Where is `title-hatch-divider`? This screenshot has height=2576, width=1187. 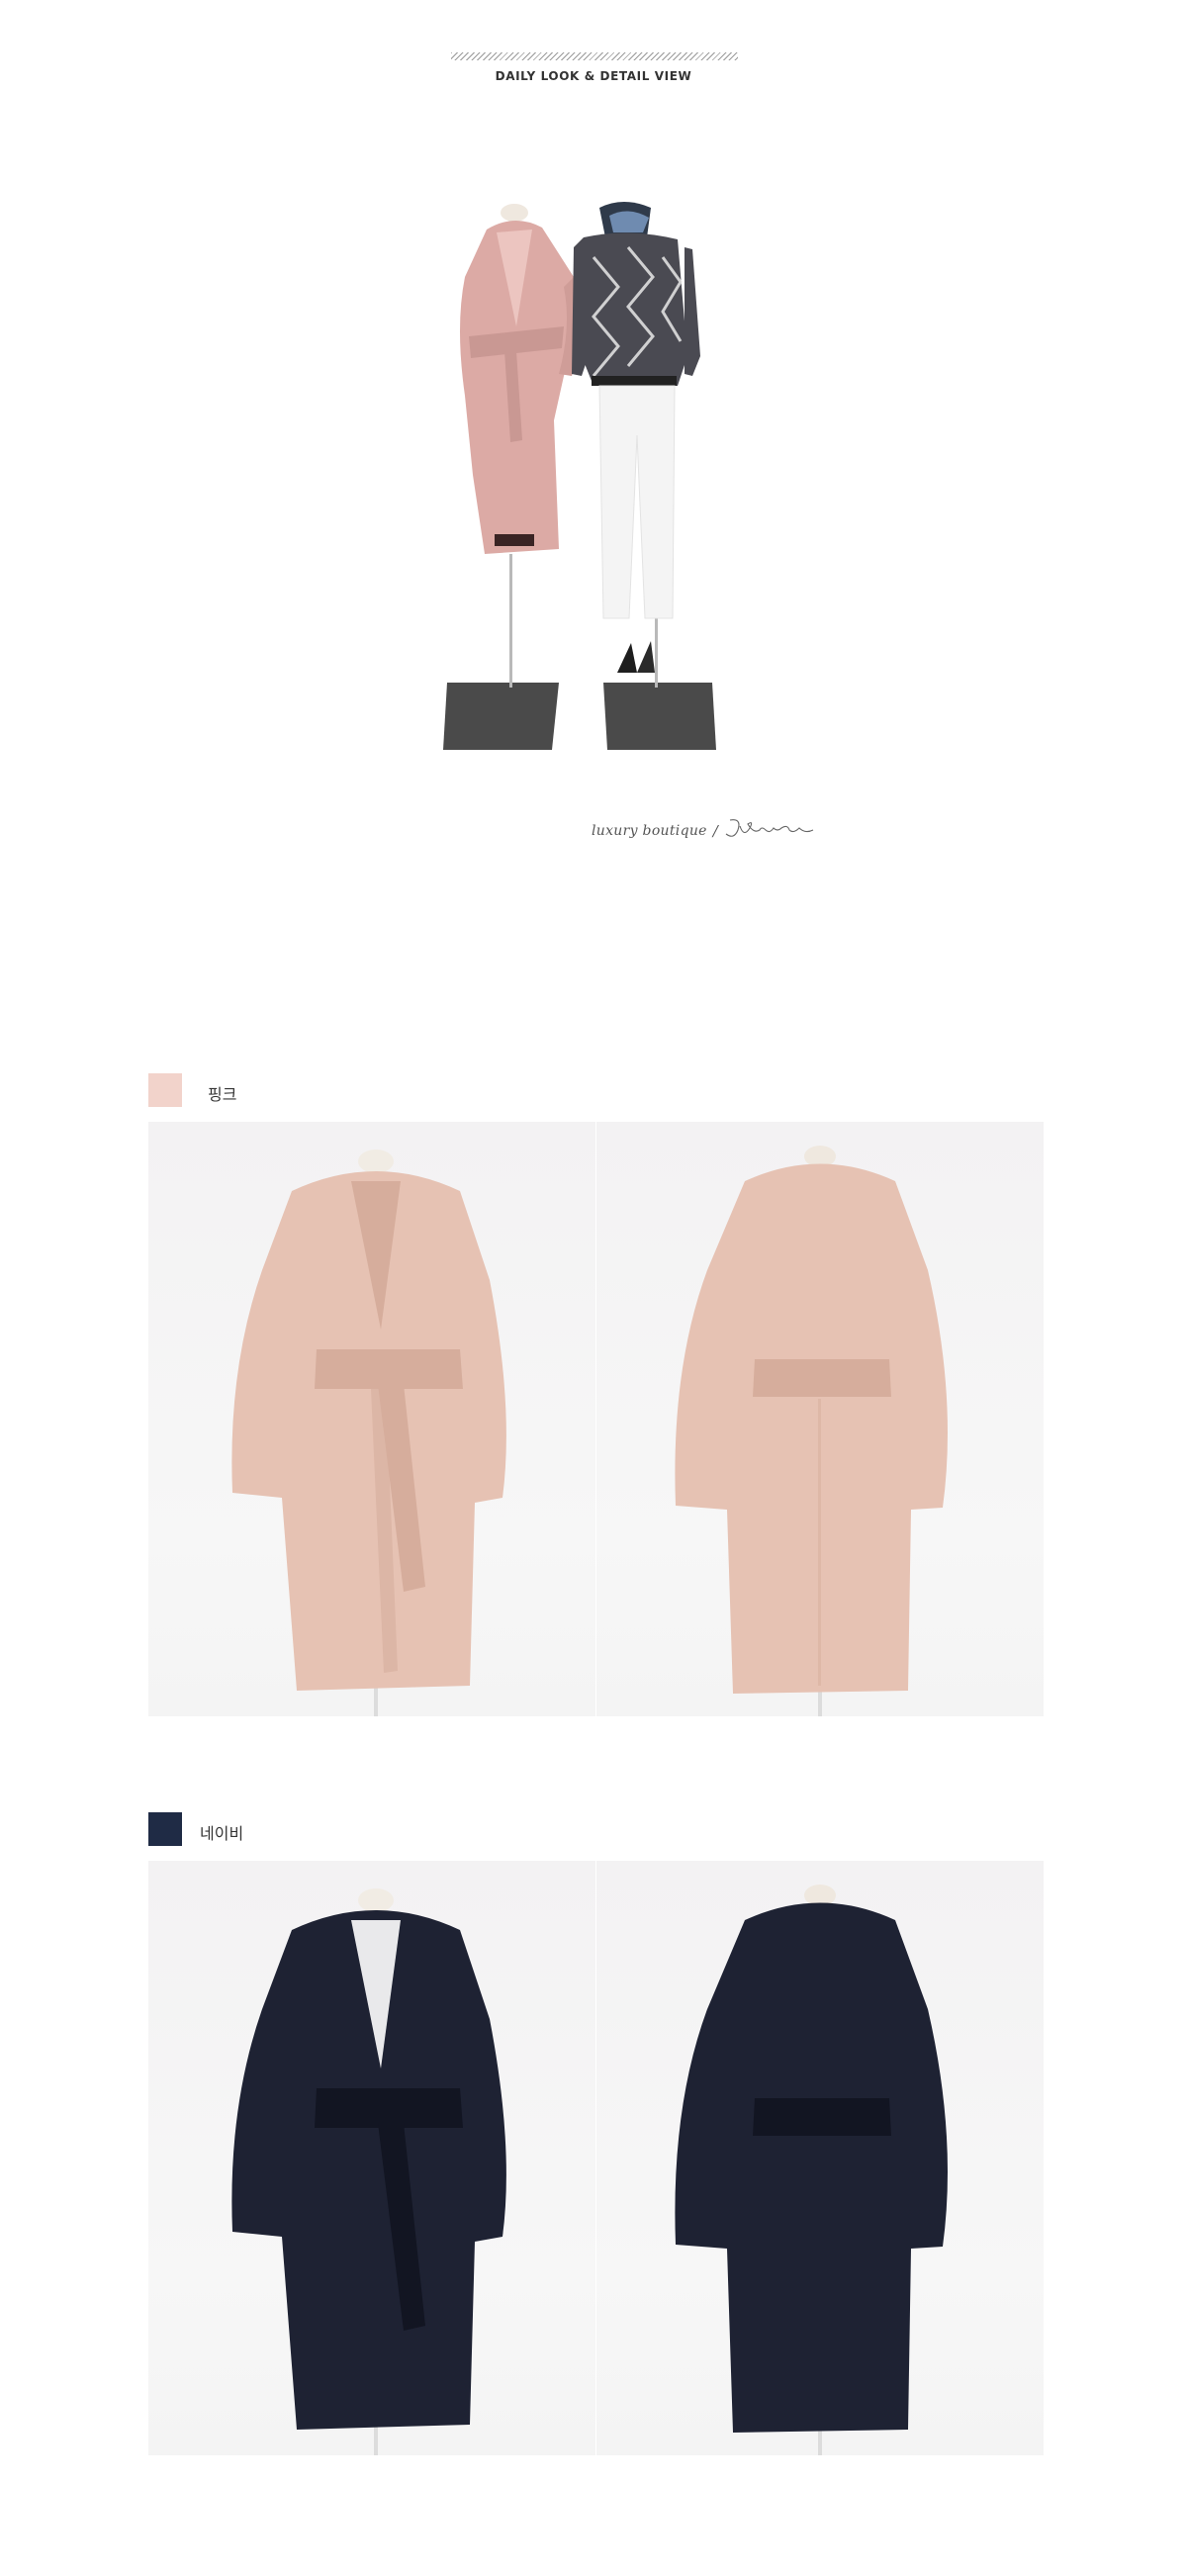 title-hatch-divider is located at coordinates (594, 56).